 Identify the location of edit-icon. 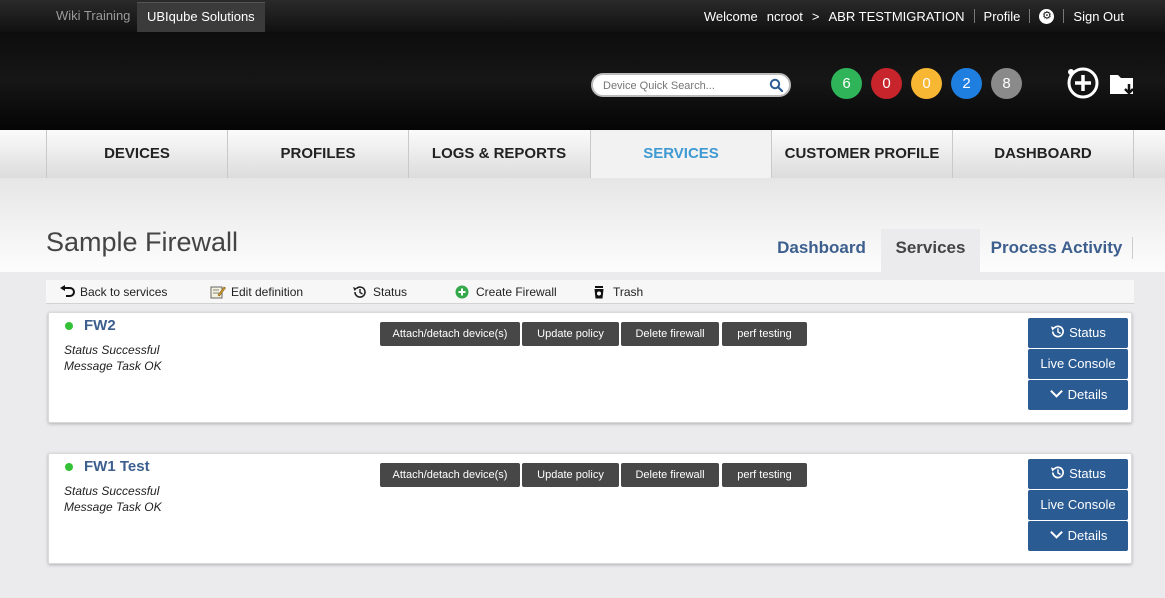
(218, 292).